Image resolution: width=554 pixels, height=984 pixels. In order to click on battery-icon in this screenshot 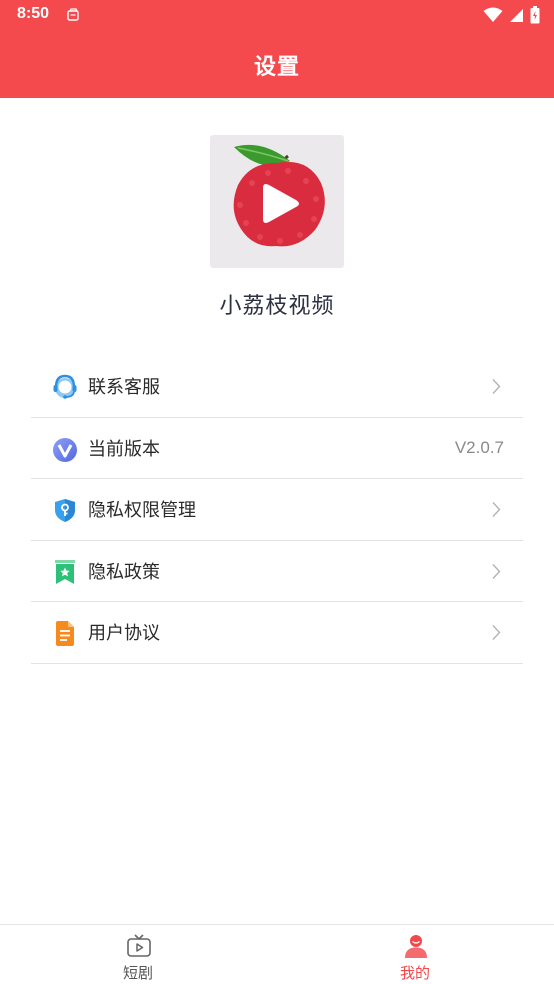, I will do `click(535, 15)`.